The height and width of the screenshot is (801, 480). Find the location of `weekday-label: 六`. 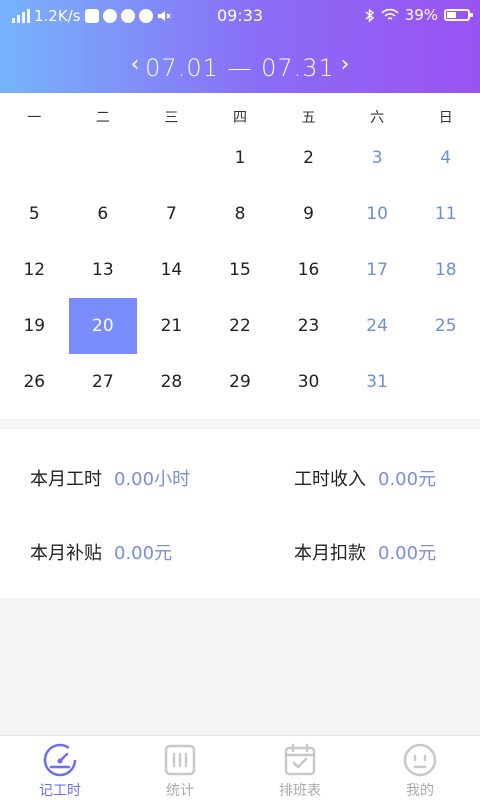

weekday-label: 六 is located at coordinates (377, 118).